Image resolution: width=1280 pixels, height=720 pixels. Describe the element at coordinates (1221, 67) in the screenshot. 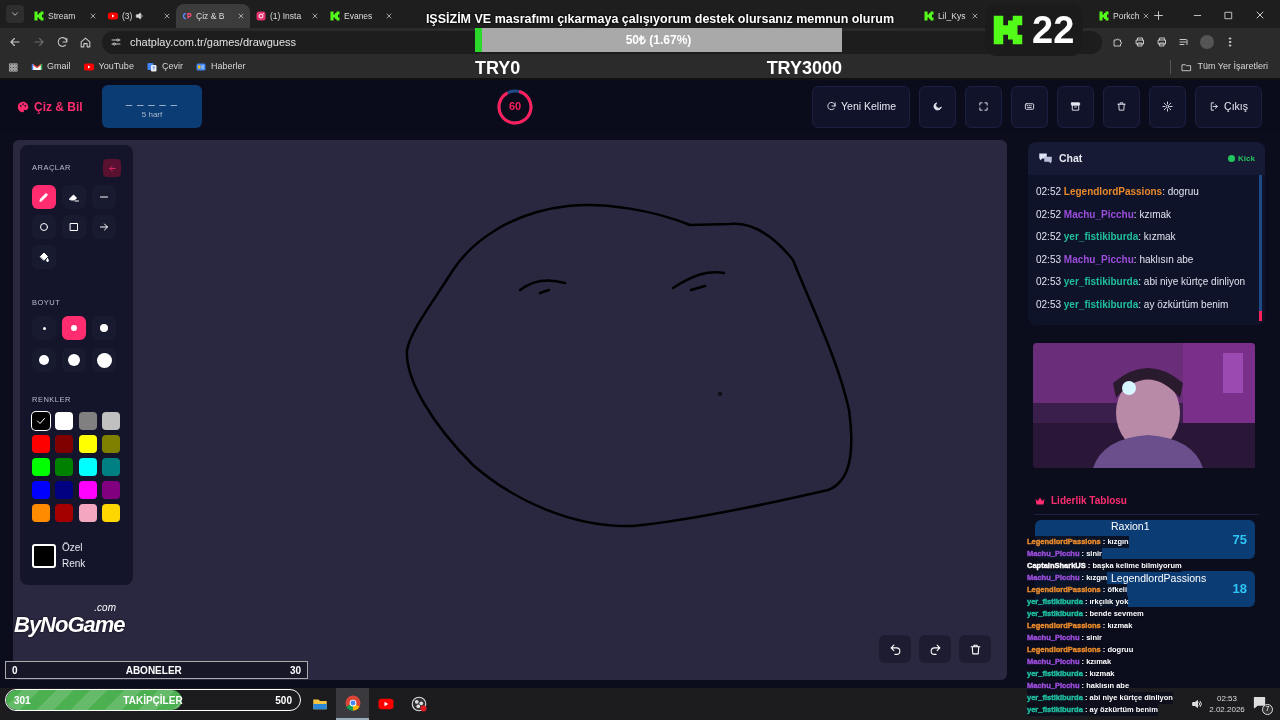

I see `all-bookmarks-link: Tüm Yer İşaretleri` at that location.